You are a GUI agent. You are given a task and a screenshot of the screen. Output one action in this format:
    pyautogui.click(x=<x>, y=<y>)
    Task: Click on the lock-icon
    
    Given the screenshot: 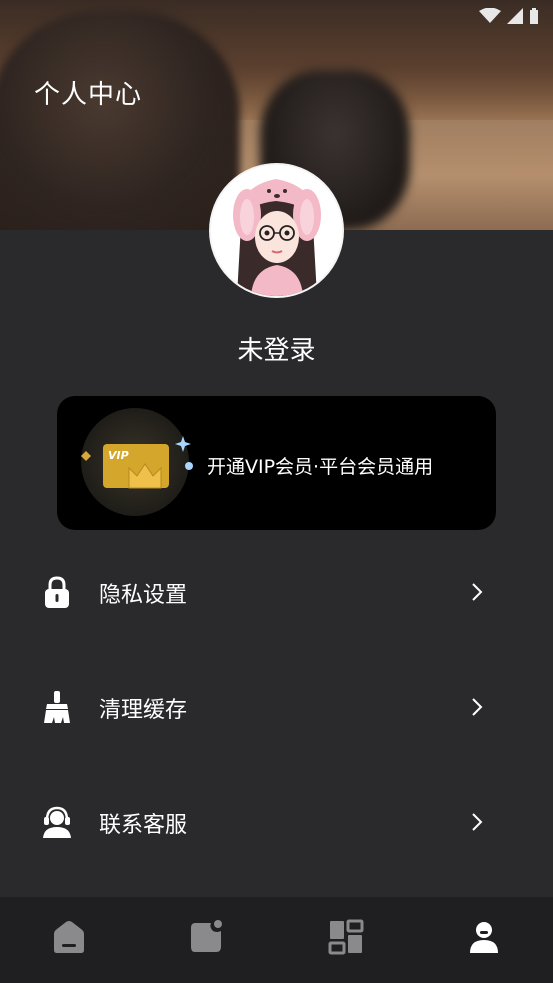 What is the action you would take?
    pyautogui.click(x=57, y=592)
    